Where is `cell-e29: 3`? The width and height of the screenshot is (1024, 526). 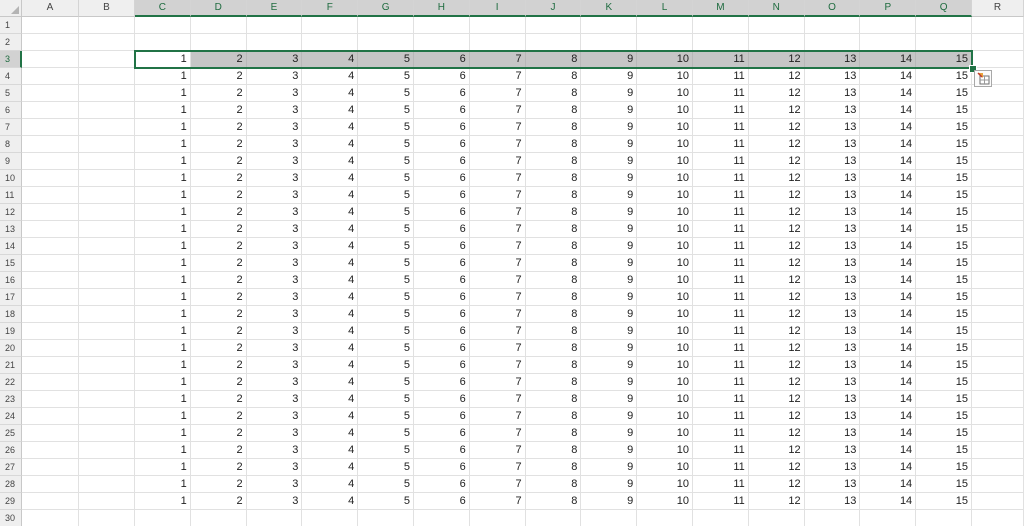
cell-e29: 3 is located at coordinates (274, 501).